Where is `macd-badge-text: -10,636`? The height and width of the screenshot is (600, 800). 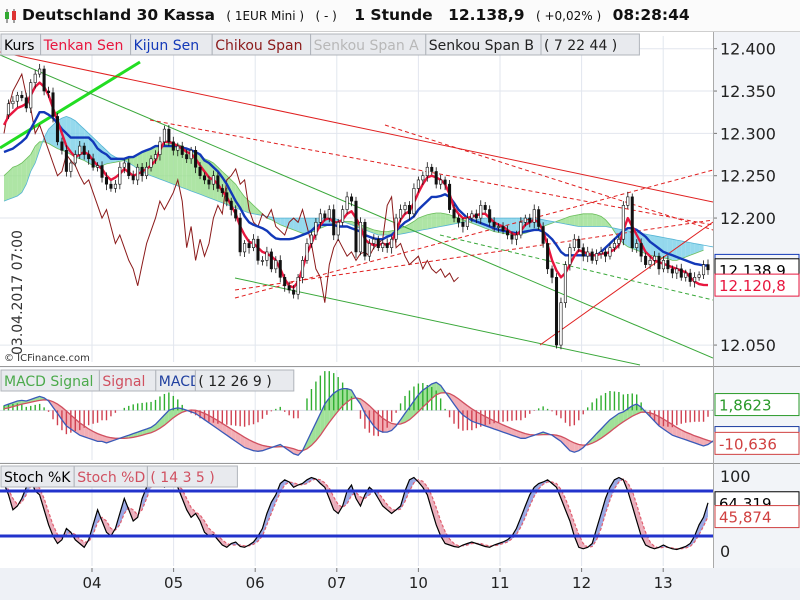 macd-badge-text: -10,636 is located at coordinates (748, 444).